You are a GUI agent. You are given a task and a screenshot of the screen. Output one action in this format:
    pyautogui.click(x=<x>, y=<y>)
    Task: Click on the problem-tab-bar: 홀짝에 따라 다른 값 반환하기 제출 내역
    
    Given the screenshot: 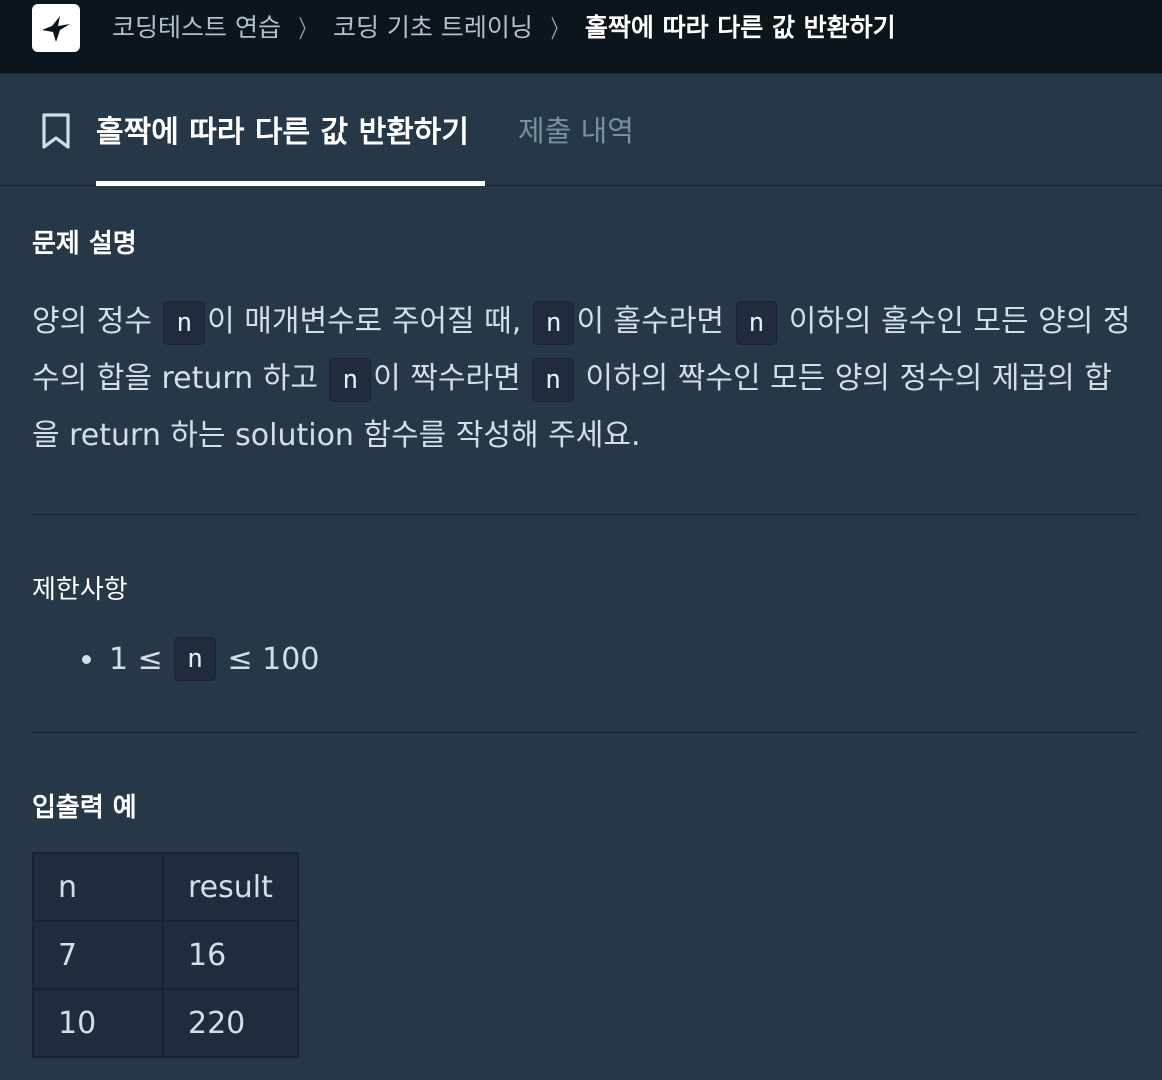 What is the action you would take?
    pyautogui.click(x=581, y=130)
    